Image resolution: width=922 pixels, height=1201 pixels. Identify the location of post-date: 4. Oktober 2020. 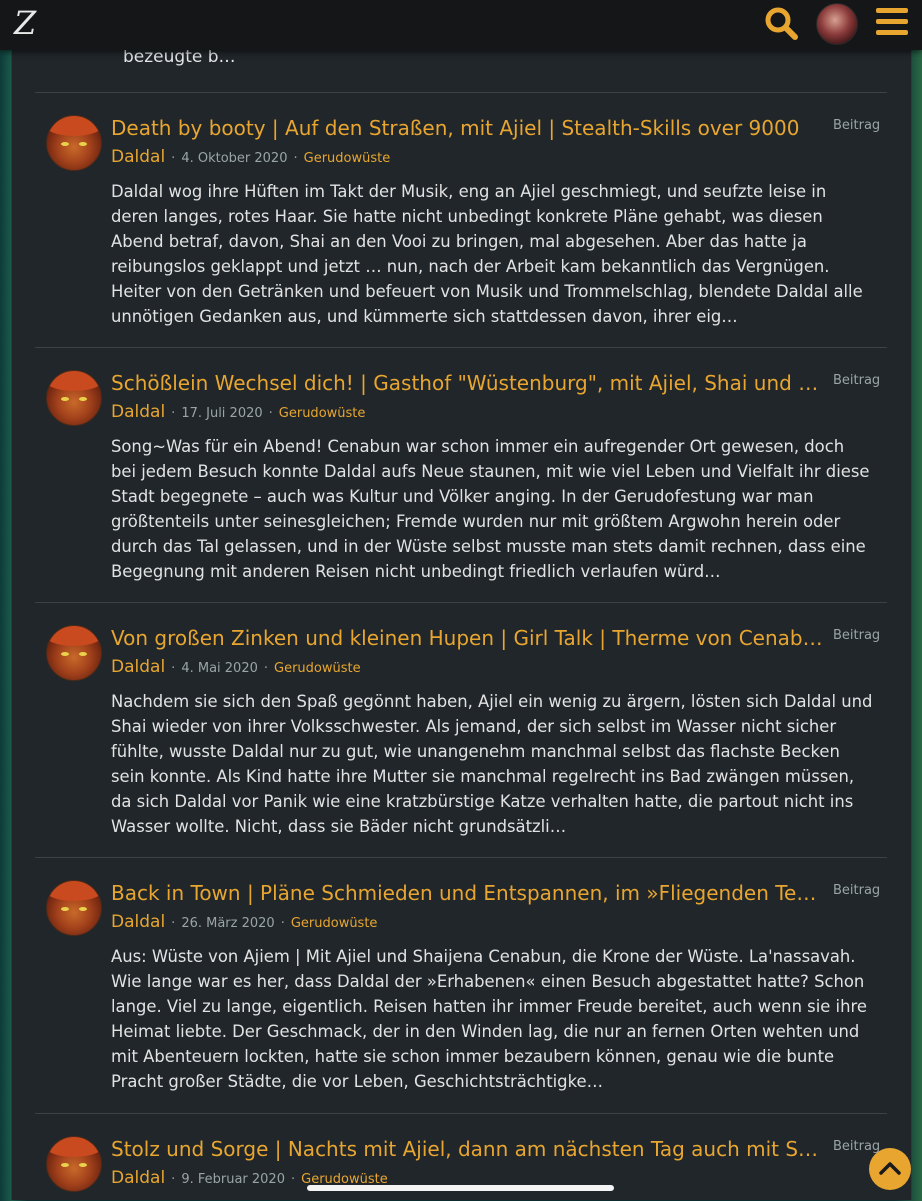
(234, 158).